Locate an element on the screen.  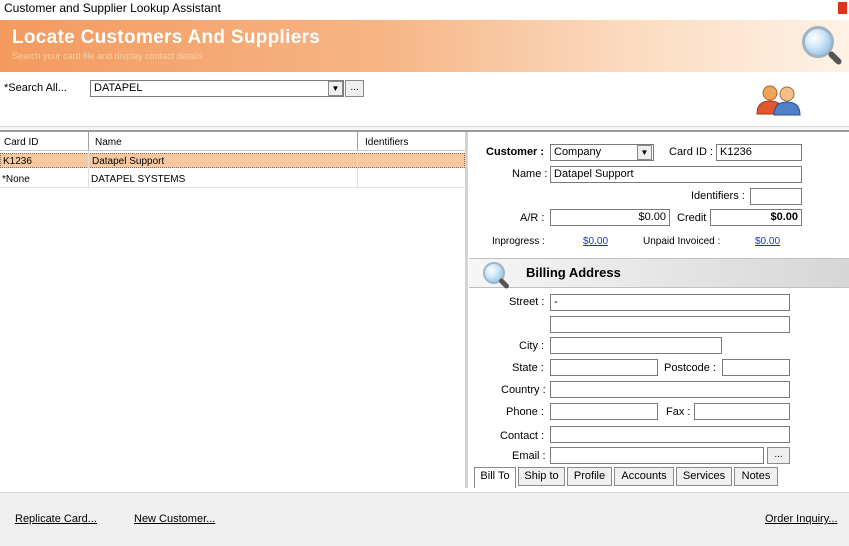
customer-type-dropdown: ▼ is located at coordinates (644, 152).